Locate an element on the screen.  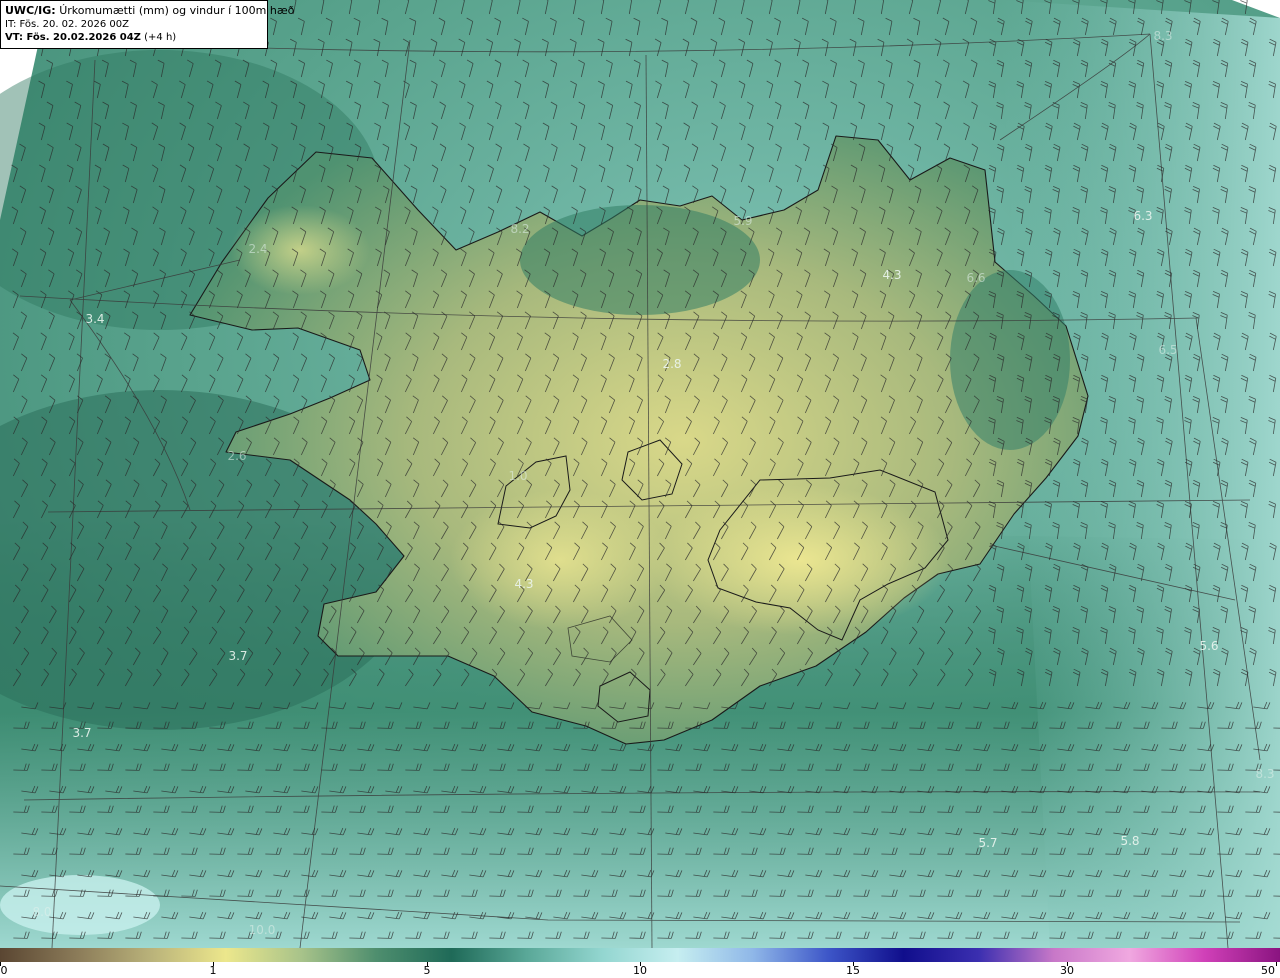
value-label: 2.4 is located at coordinates (257, 249).